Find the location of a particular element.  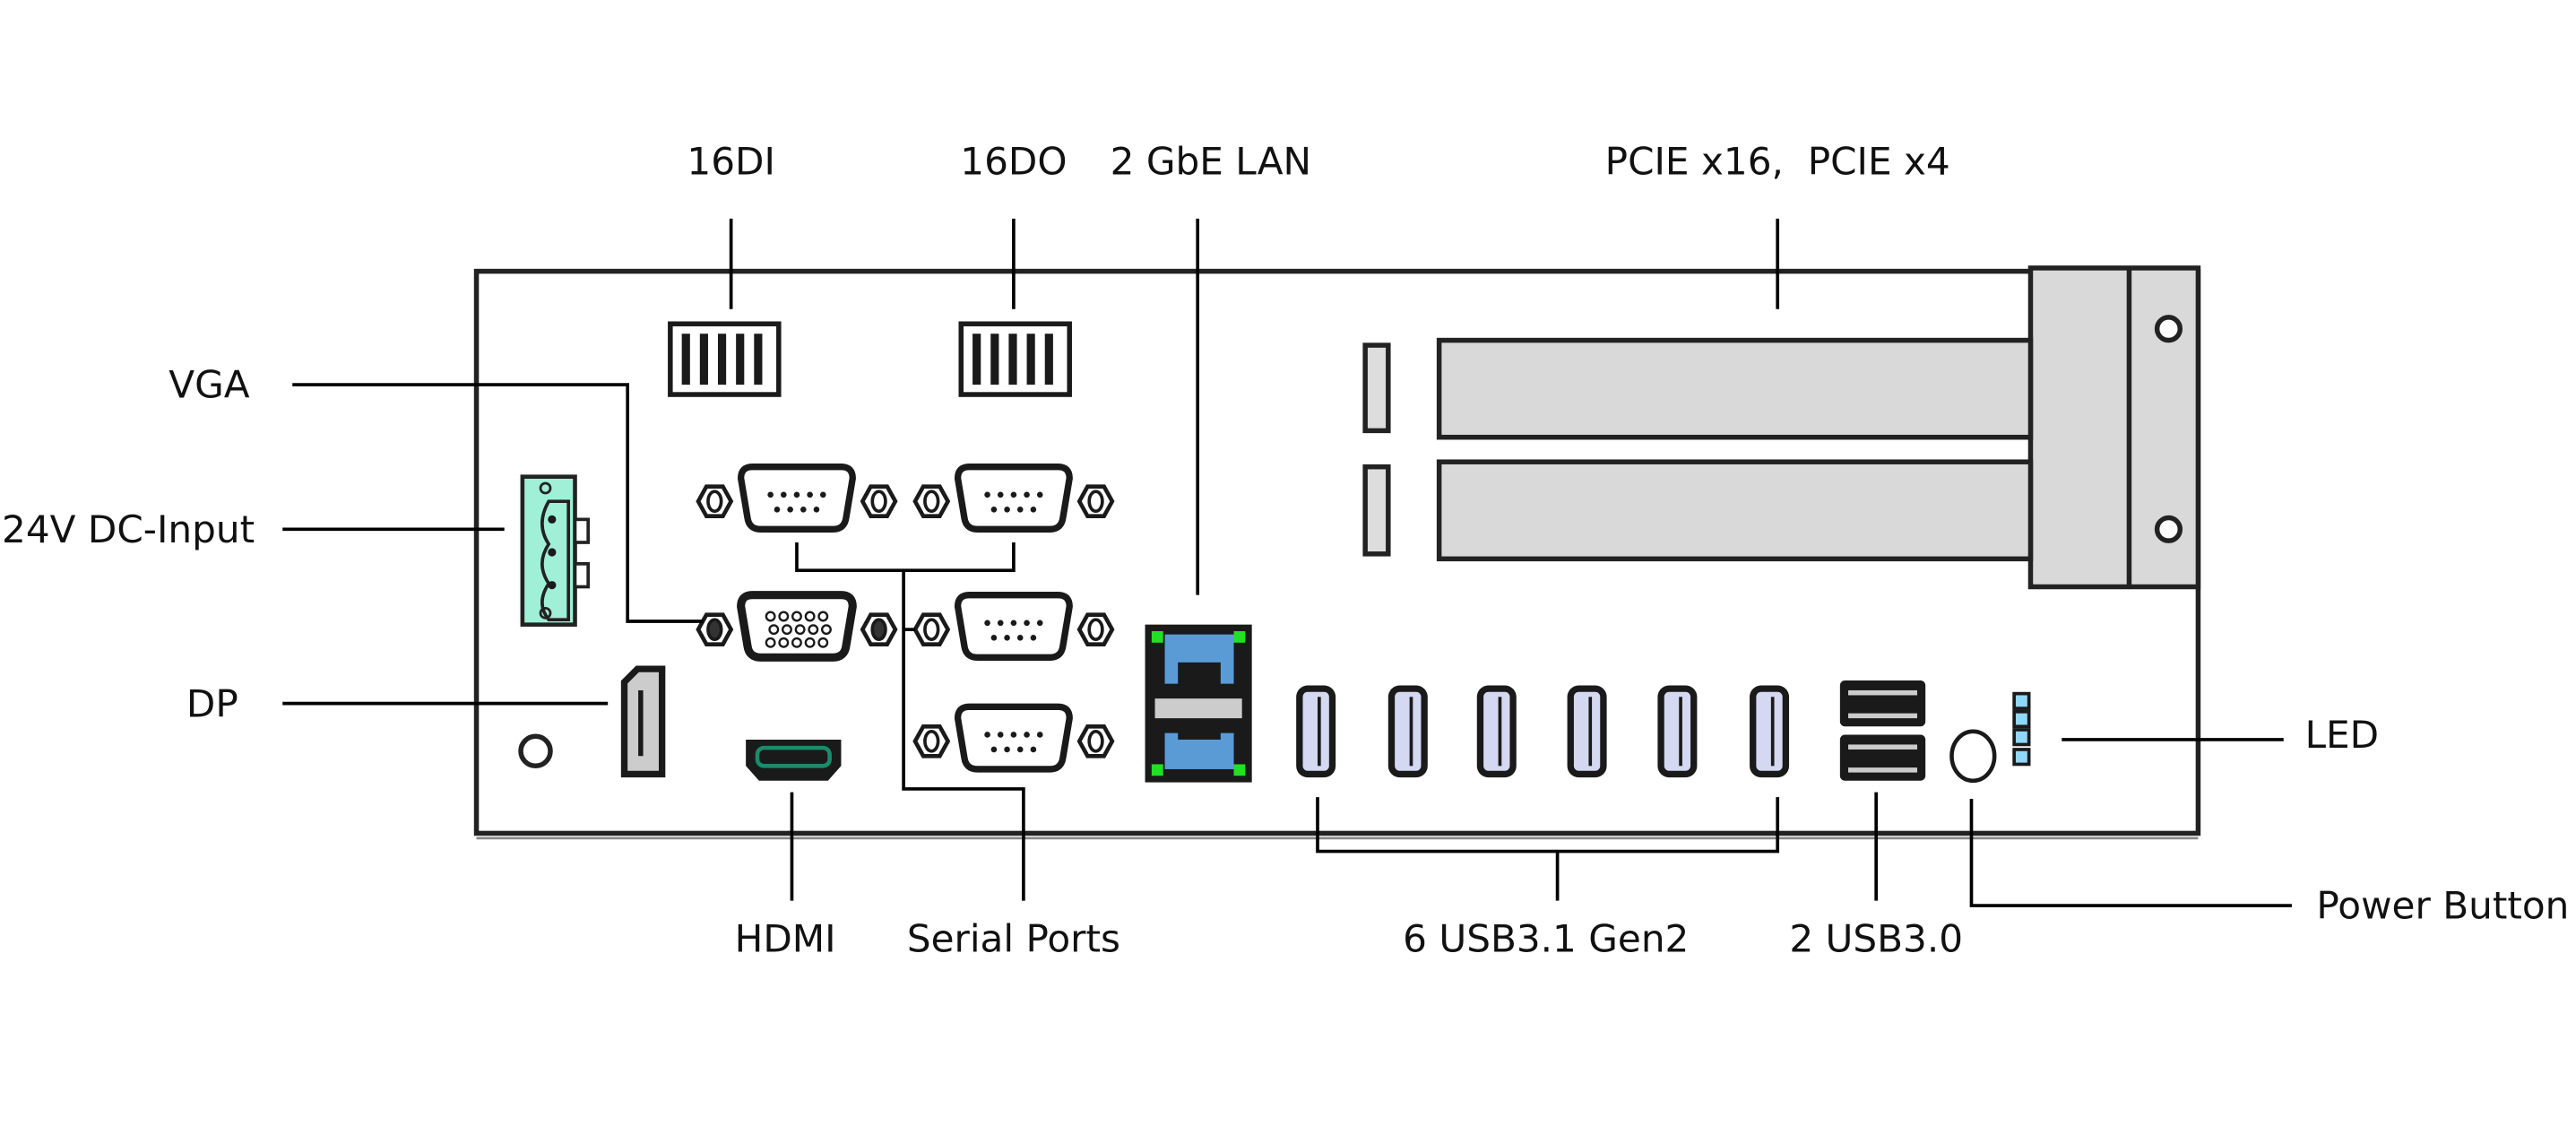

displayport is located at coordinates (643, 721).